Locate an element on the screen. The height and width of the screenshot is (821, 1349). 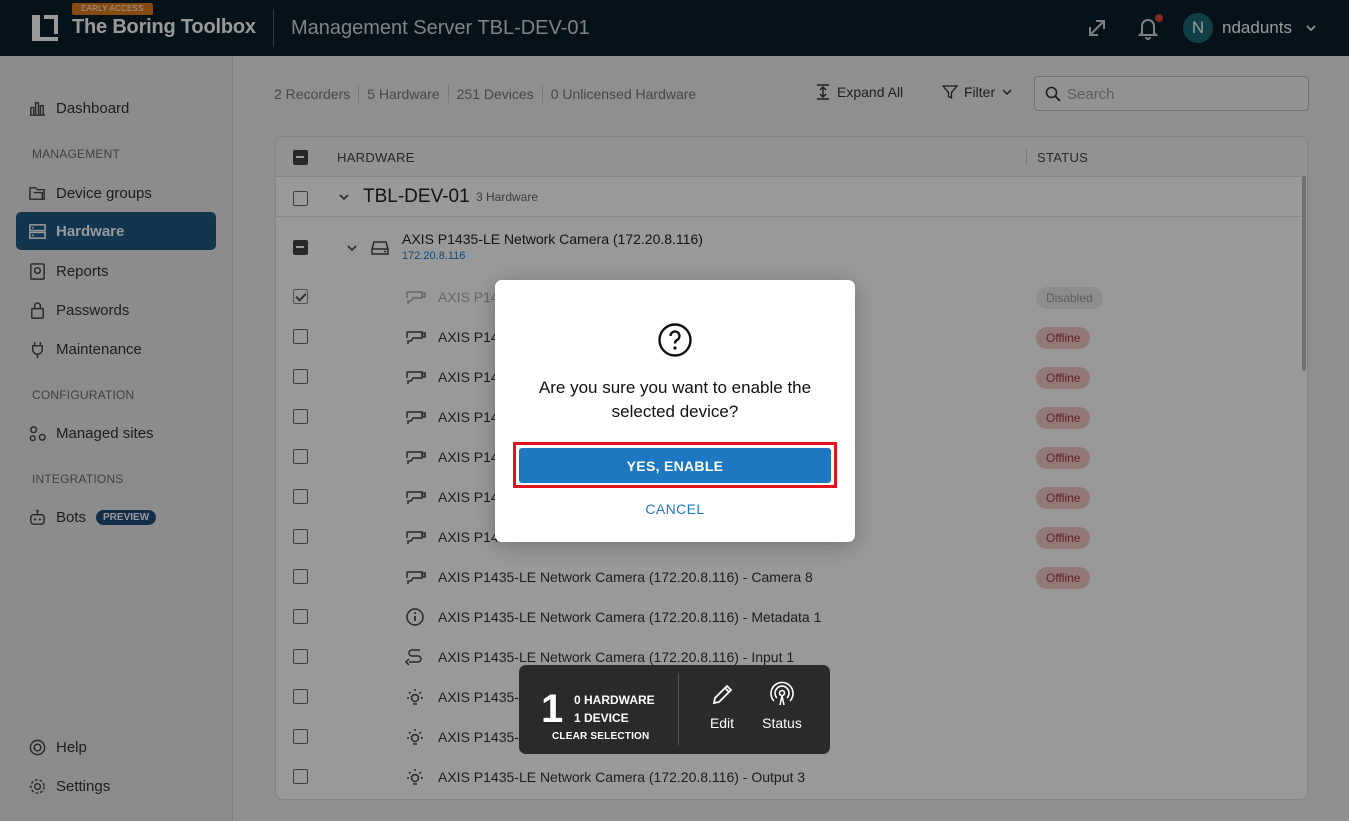
broadcast-icon is located at coordinates (782, 693).